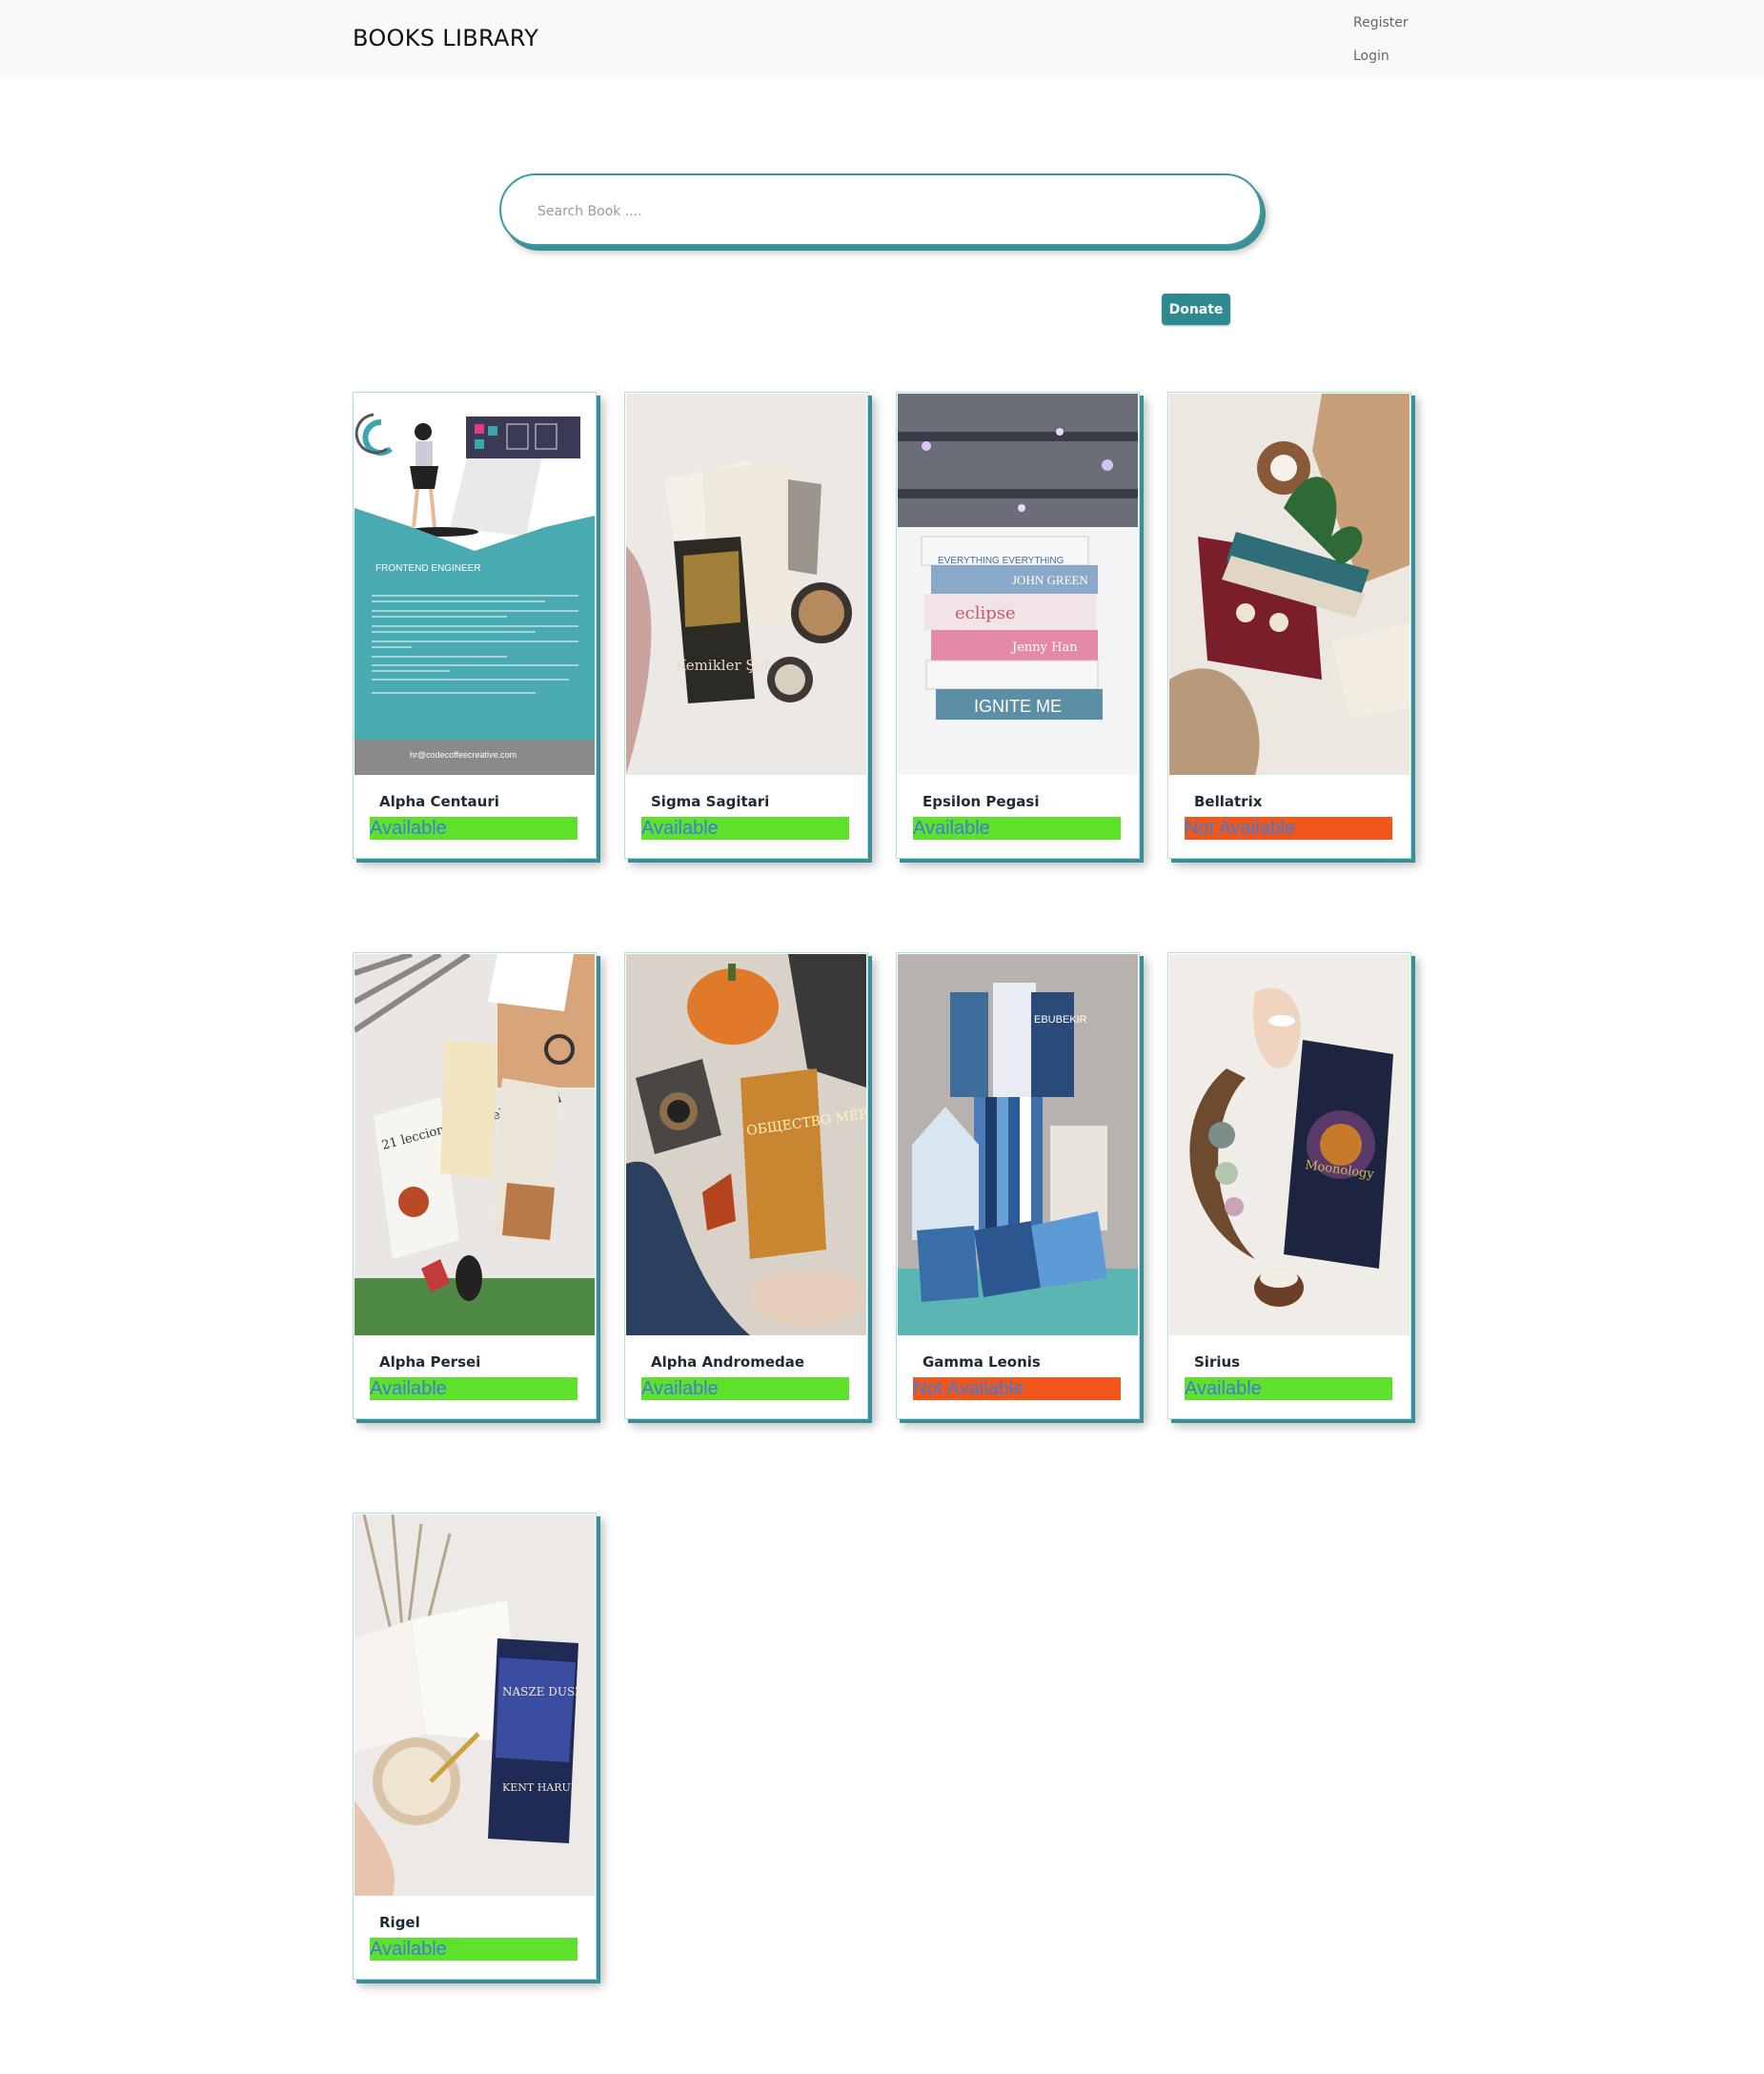 The image size is (1764, 2074). What do you see at coordinates (1289, 584) in the screenshot?
I see `book-cover-image` at bounding box center [1289, 584].